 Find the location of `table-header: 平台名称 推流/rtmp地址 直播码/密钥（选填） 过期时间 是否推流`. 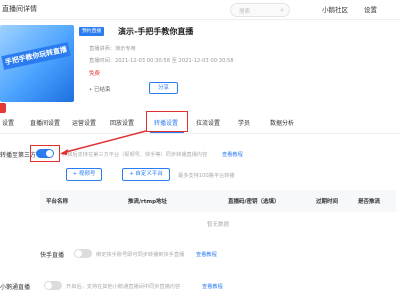

table-header: 平台名称 推流/rtmp地址 直播码/密钥（选填） 过期时间 是否推流 is located at coordinates (218, 201).